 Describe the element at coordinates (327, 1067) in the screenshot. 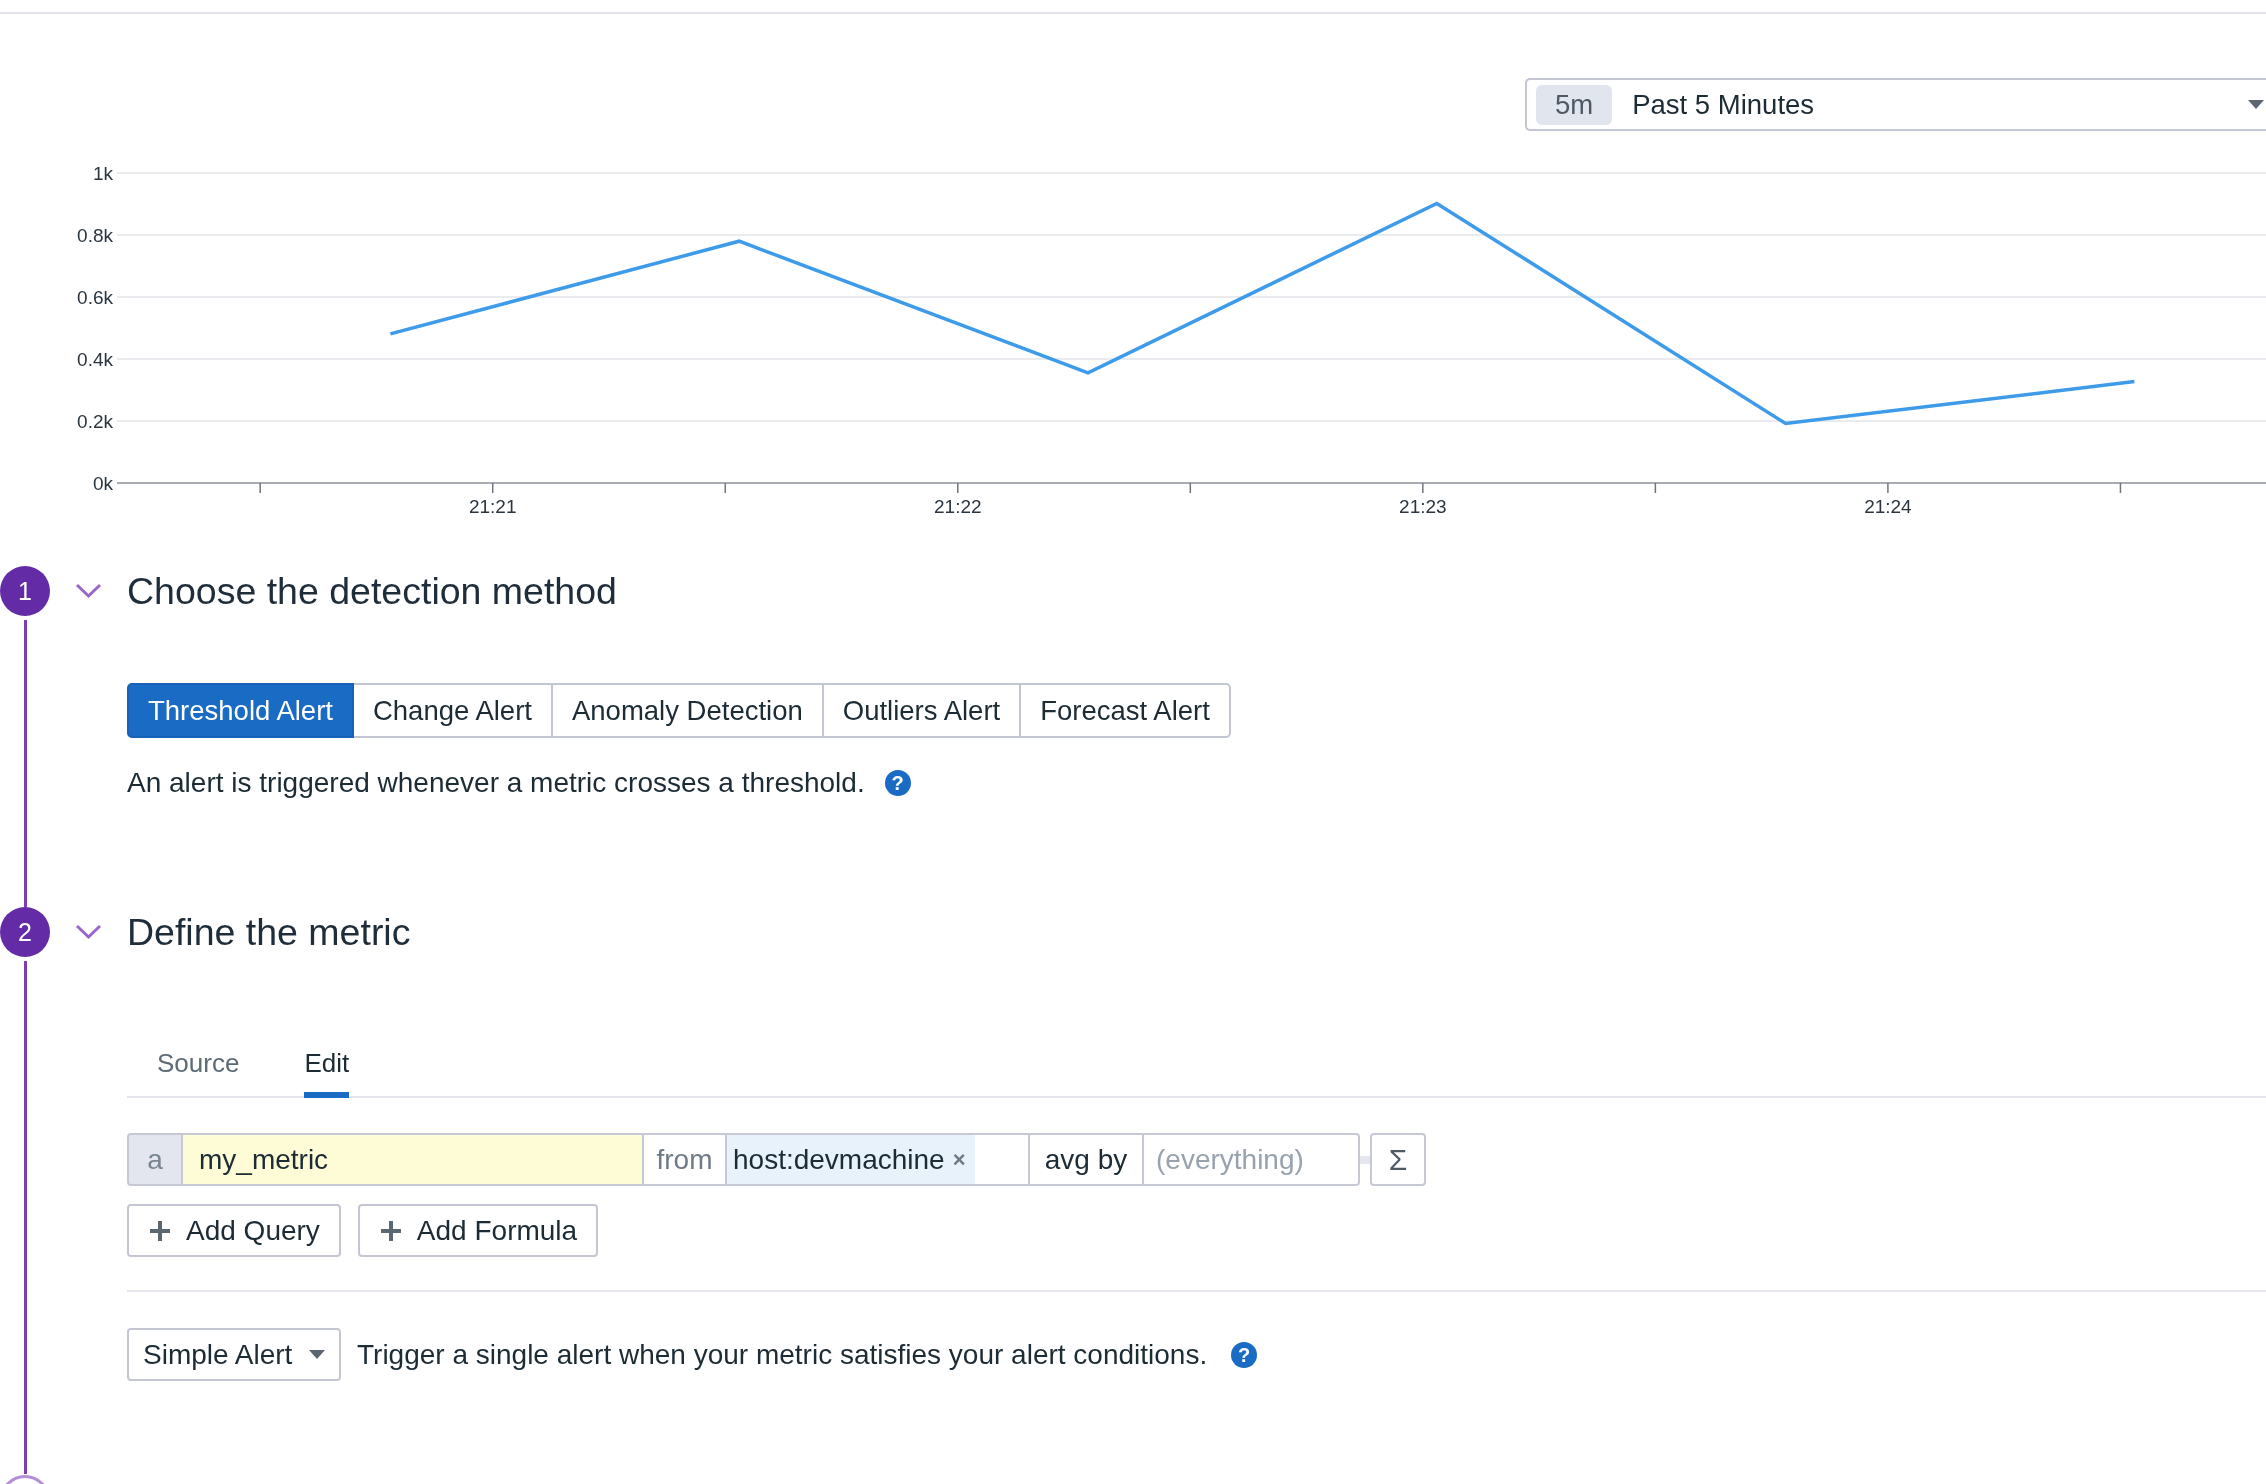

I see `query-tab: Edit` at that location.